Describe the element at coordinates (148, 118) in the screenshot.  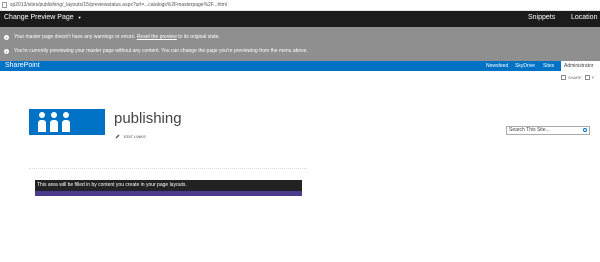
I see `site-title: publishing` at that location.